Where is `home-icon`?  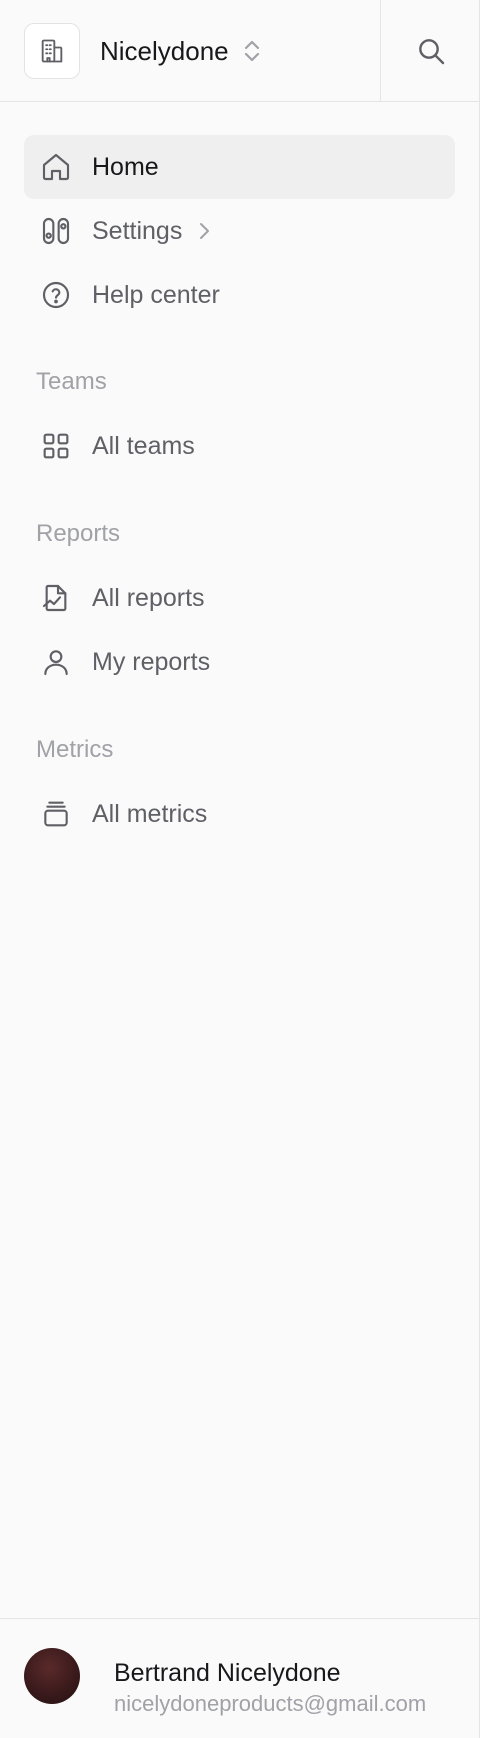
home-icon is located at coordinates (56, 167).